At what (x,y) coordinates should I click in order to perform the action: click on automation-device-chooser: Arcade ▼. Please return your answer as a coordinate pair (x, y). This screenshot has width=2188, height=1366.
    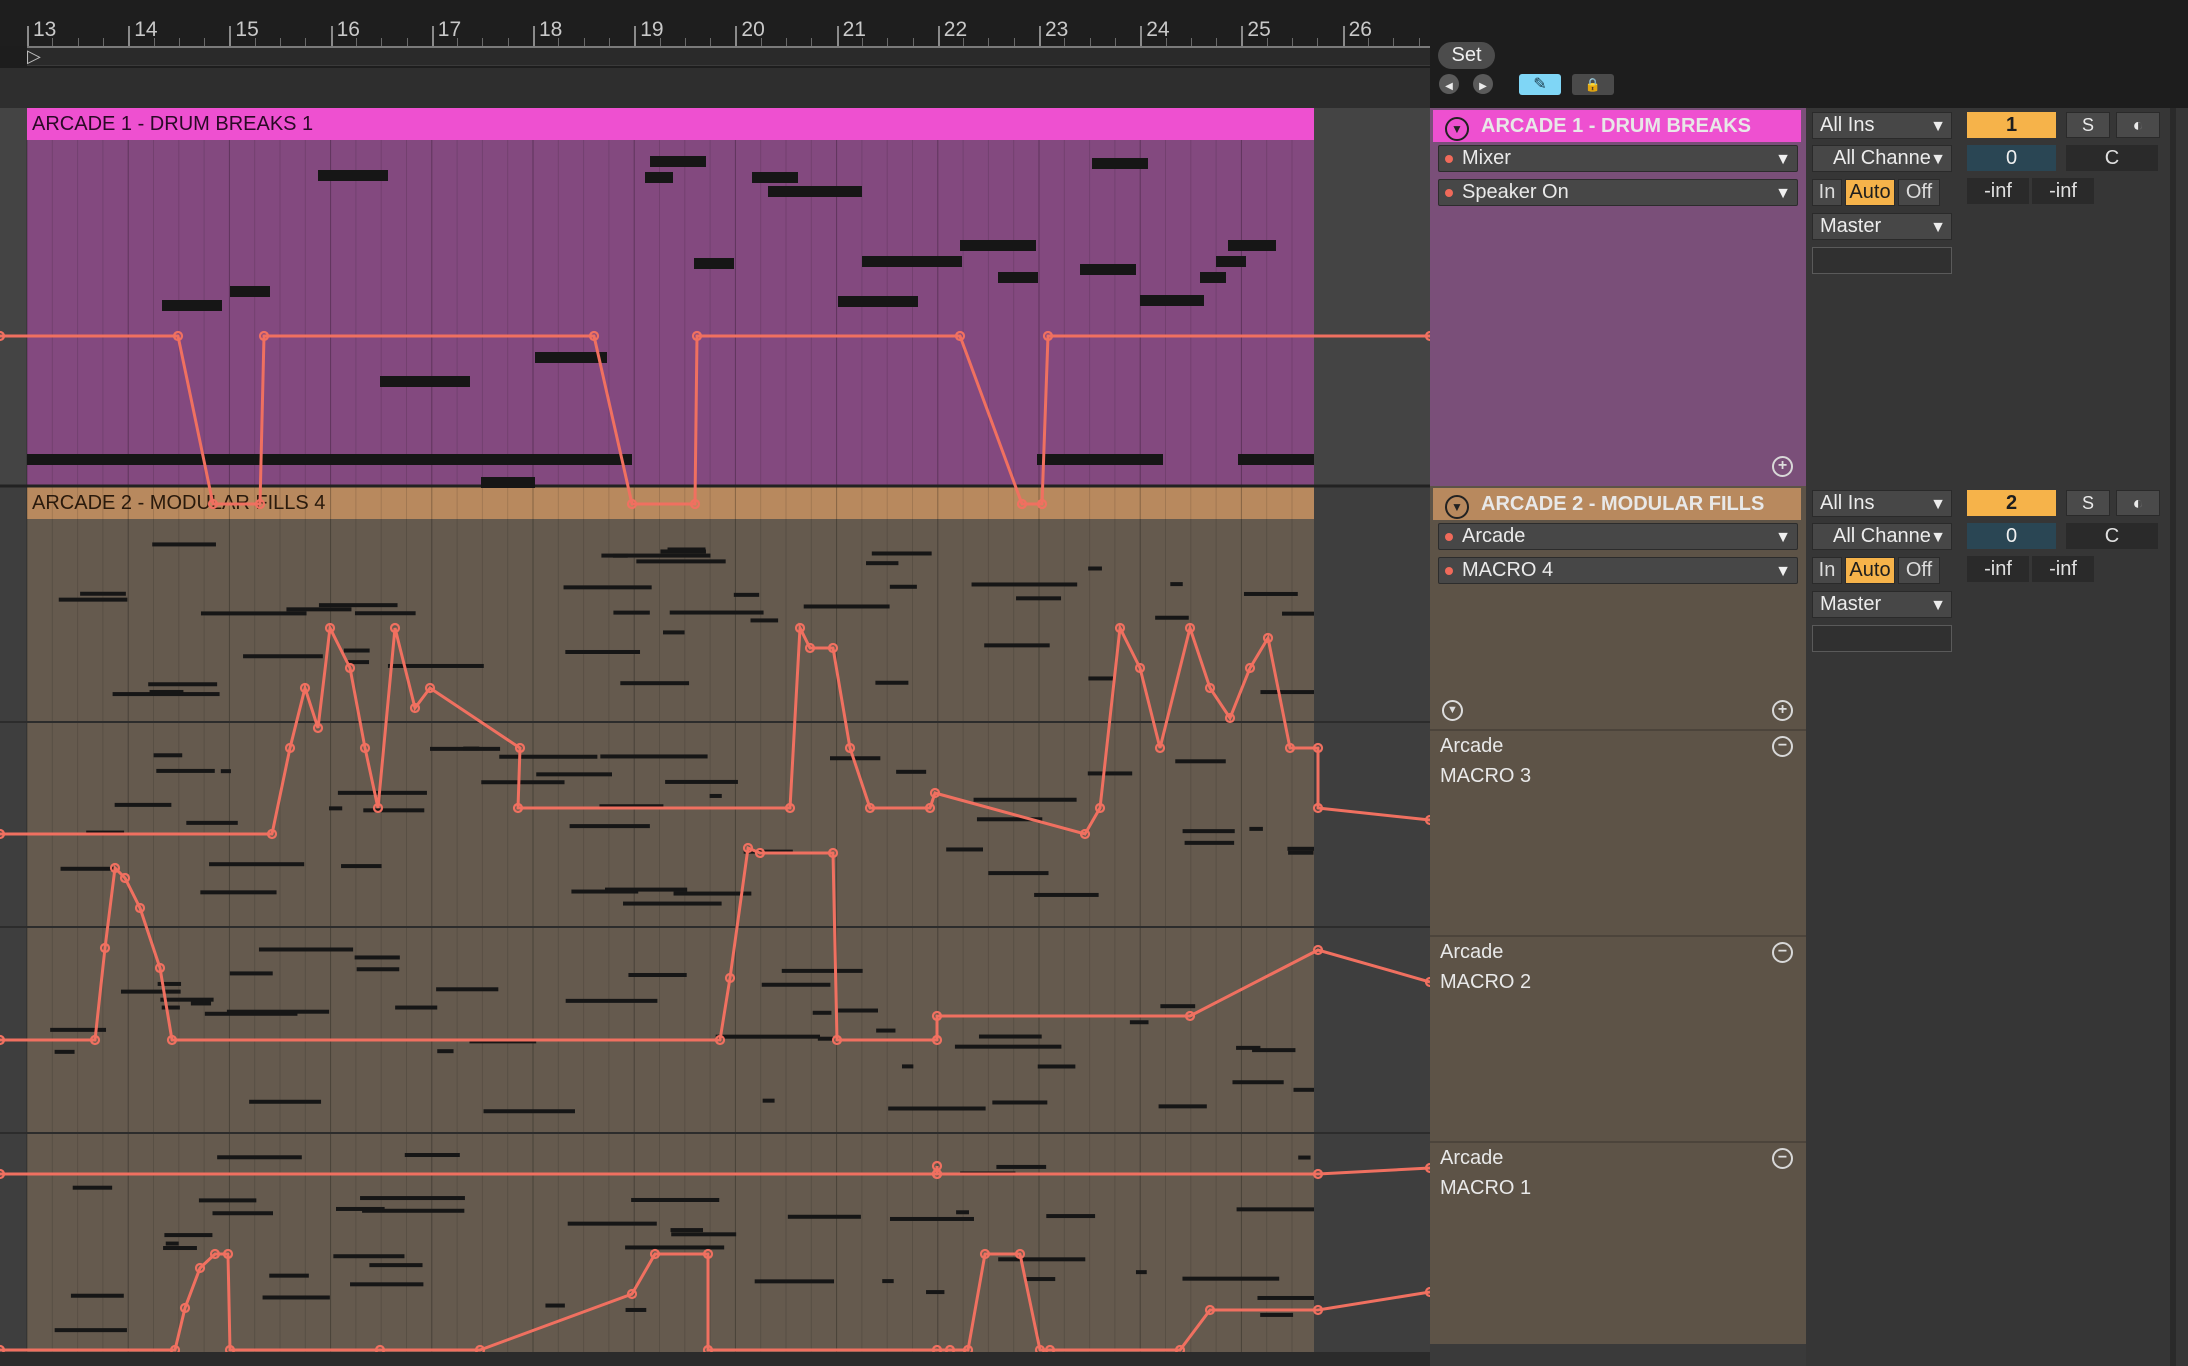
    Looking at the image, I should click on (1618, 536).